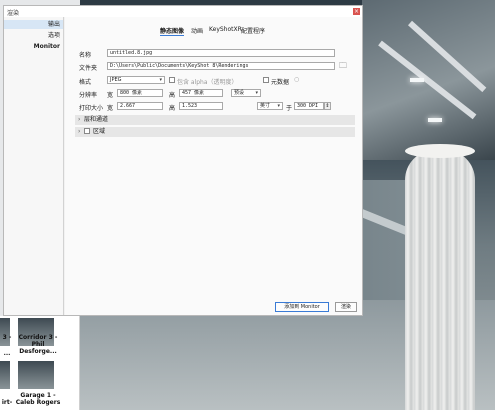 This screenshot has width=495, height=410. What do you see at coordinates (246, 93) in the screenshot?
I see `preset-select: 预设 ▾` at bounding box center [246, 93].